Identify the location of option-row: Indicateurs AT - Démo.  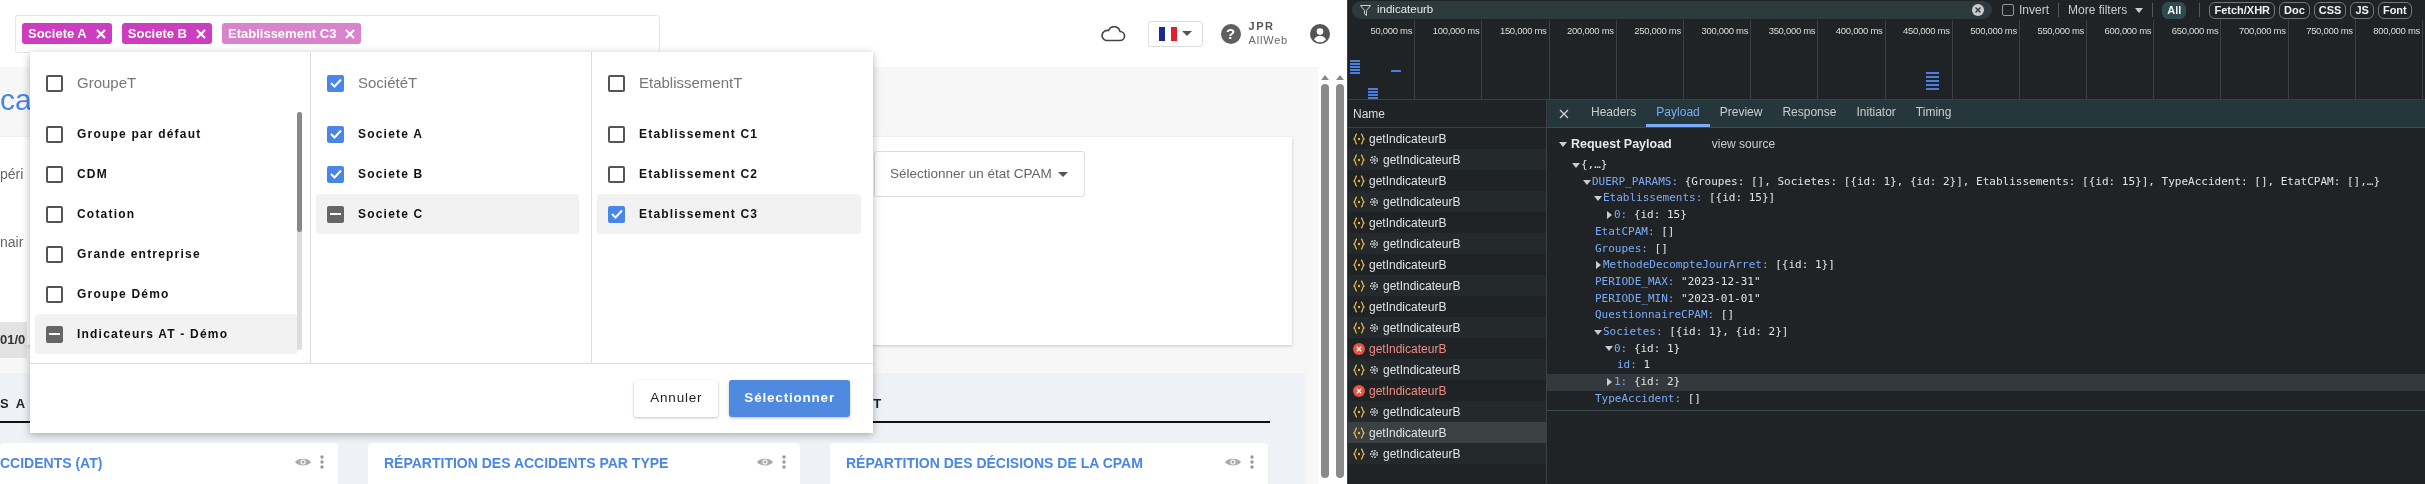
(166, 334).